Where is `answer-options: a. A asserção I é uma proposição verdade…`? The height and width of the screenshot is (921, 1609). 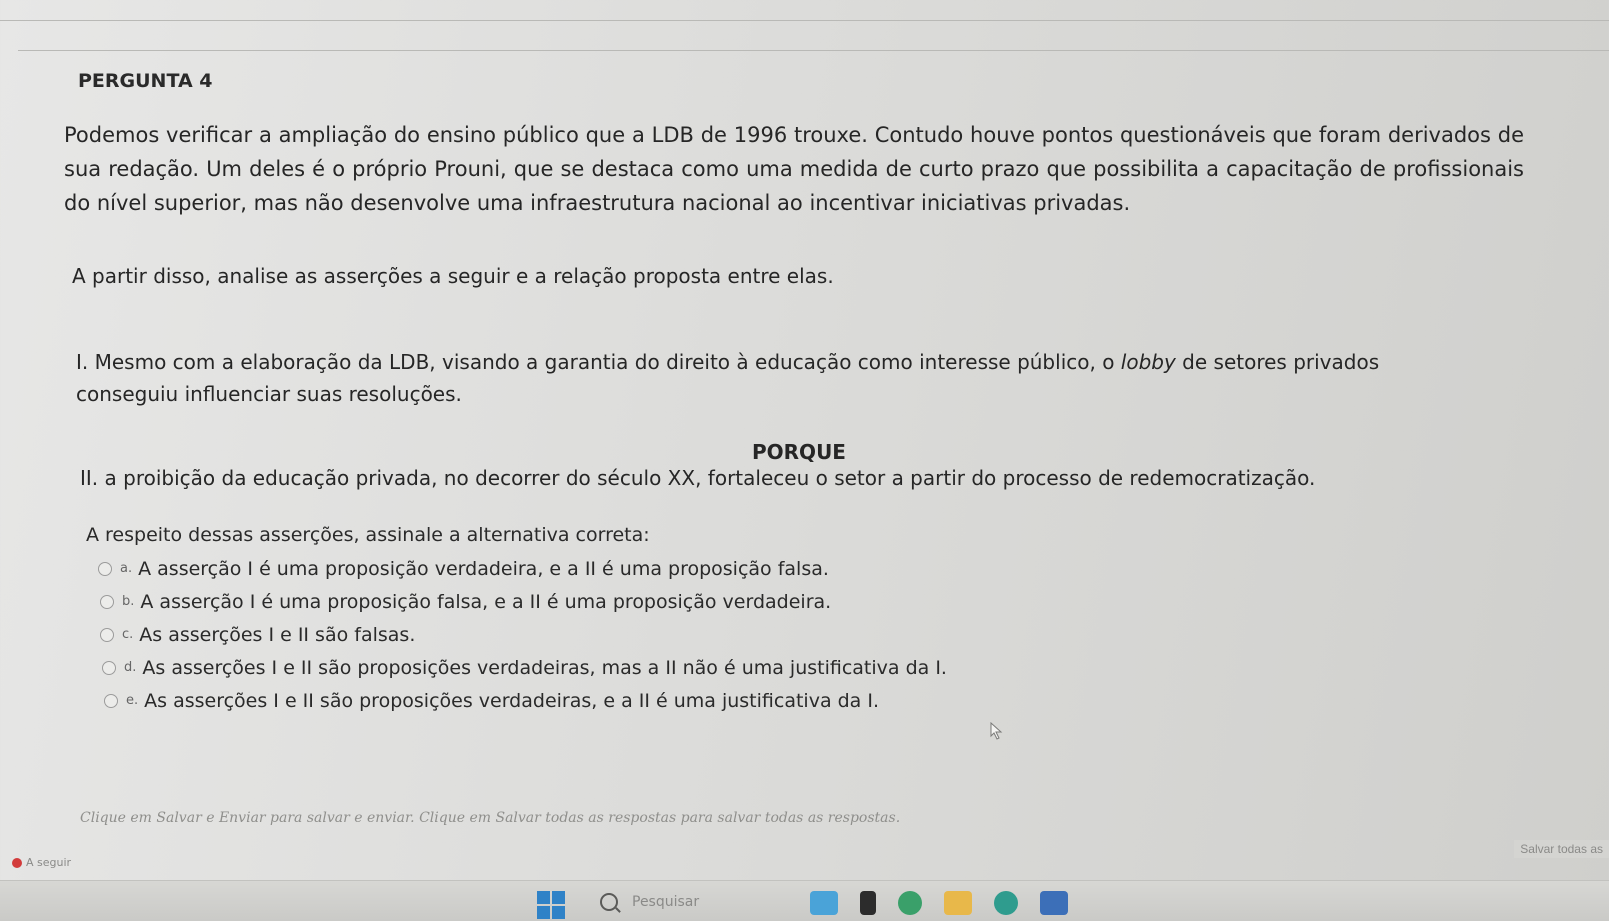 answer-options: a. A asserção I é uma proposição verdade… is located at coordinates (522, 634).